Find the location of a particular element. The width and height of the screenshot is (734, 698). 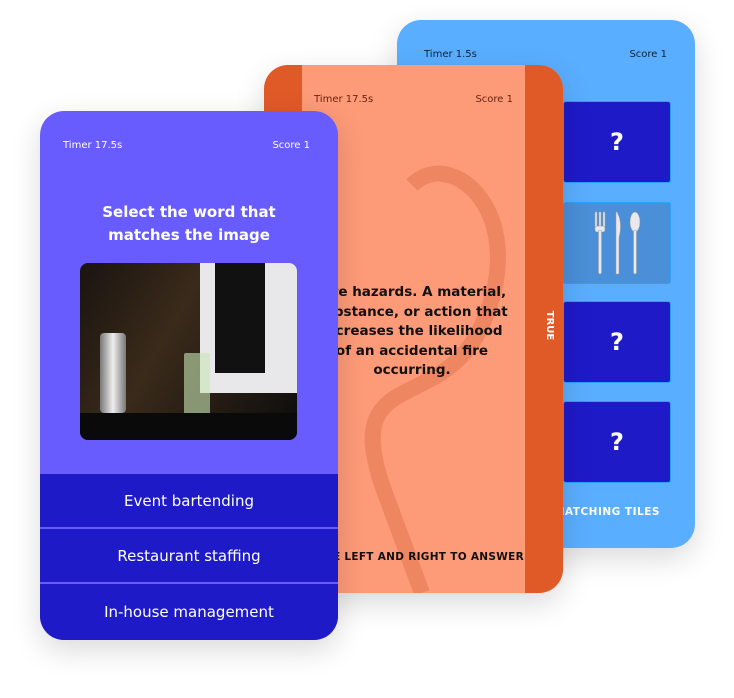

true-stripe: TRUE is located at coordinates (544, 329).